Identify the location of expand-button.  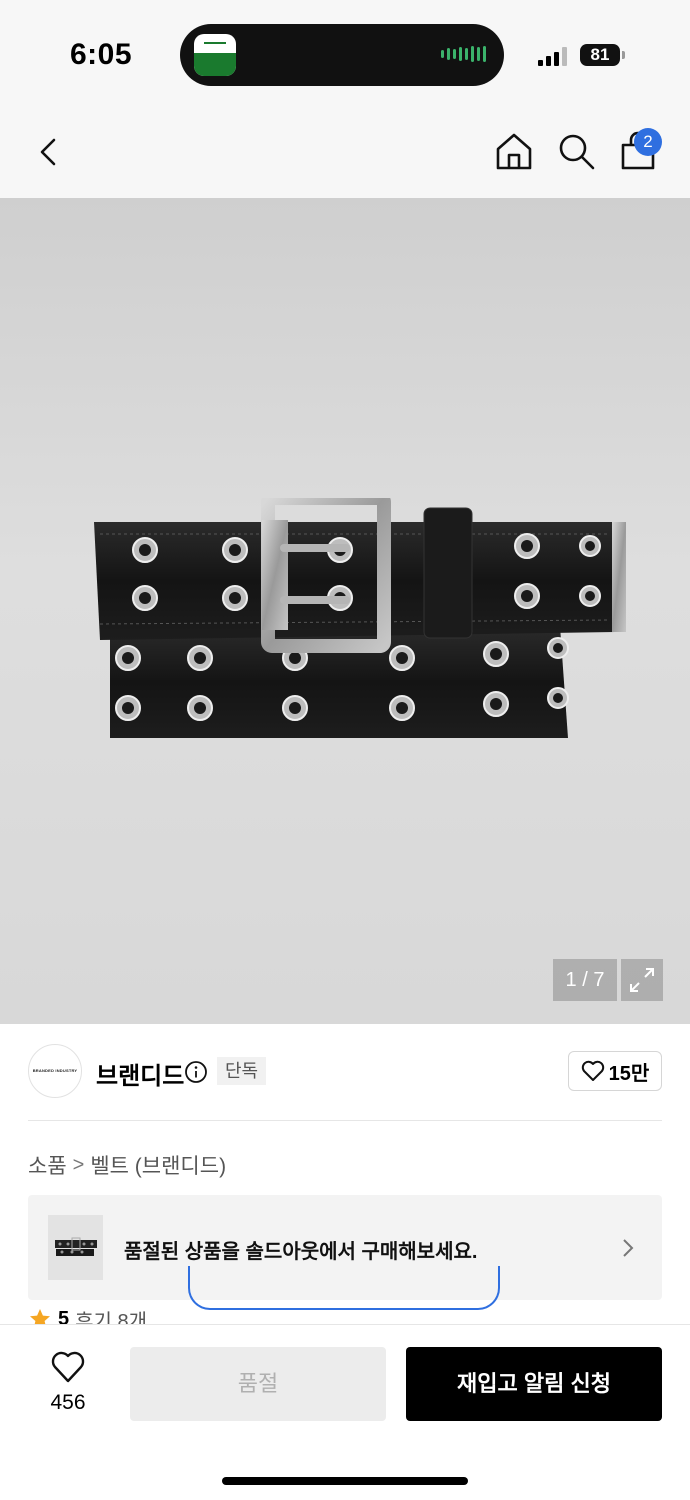
(642, 980).